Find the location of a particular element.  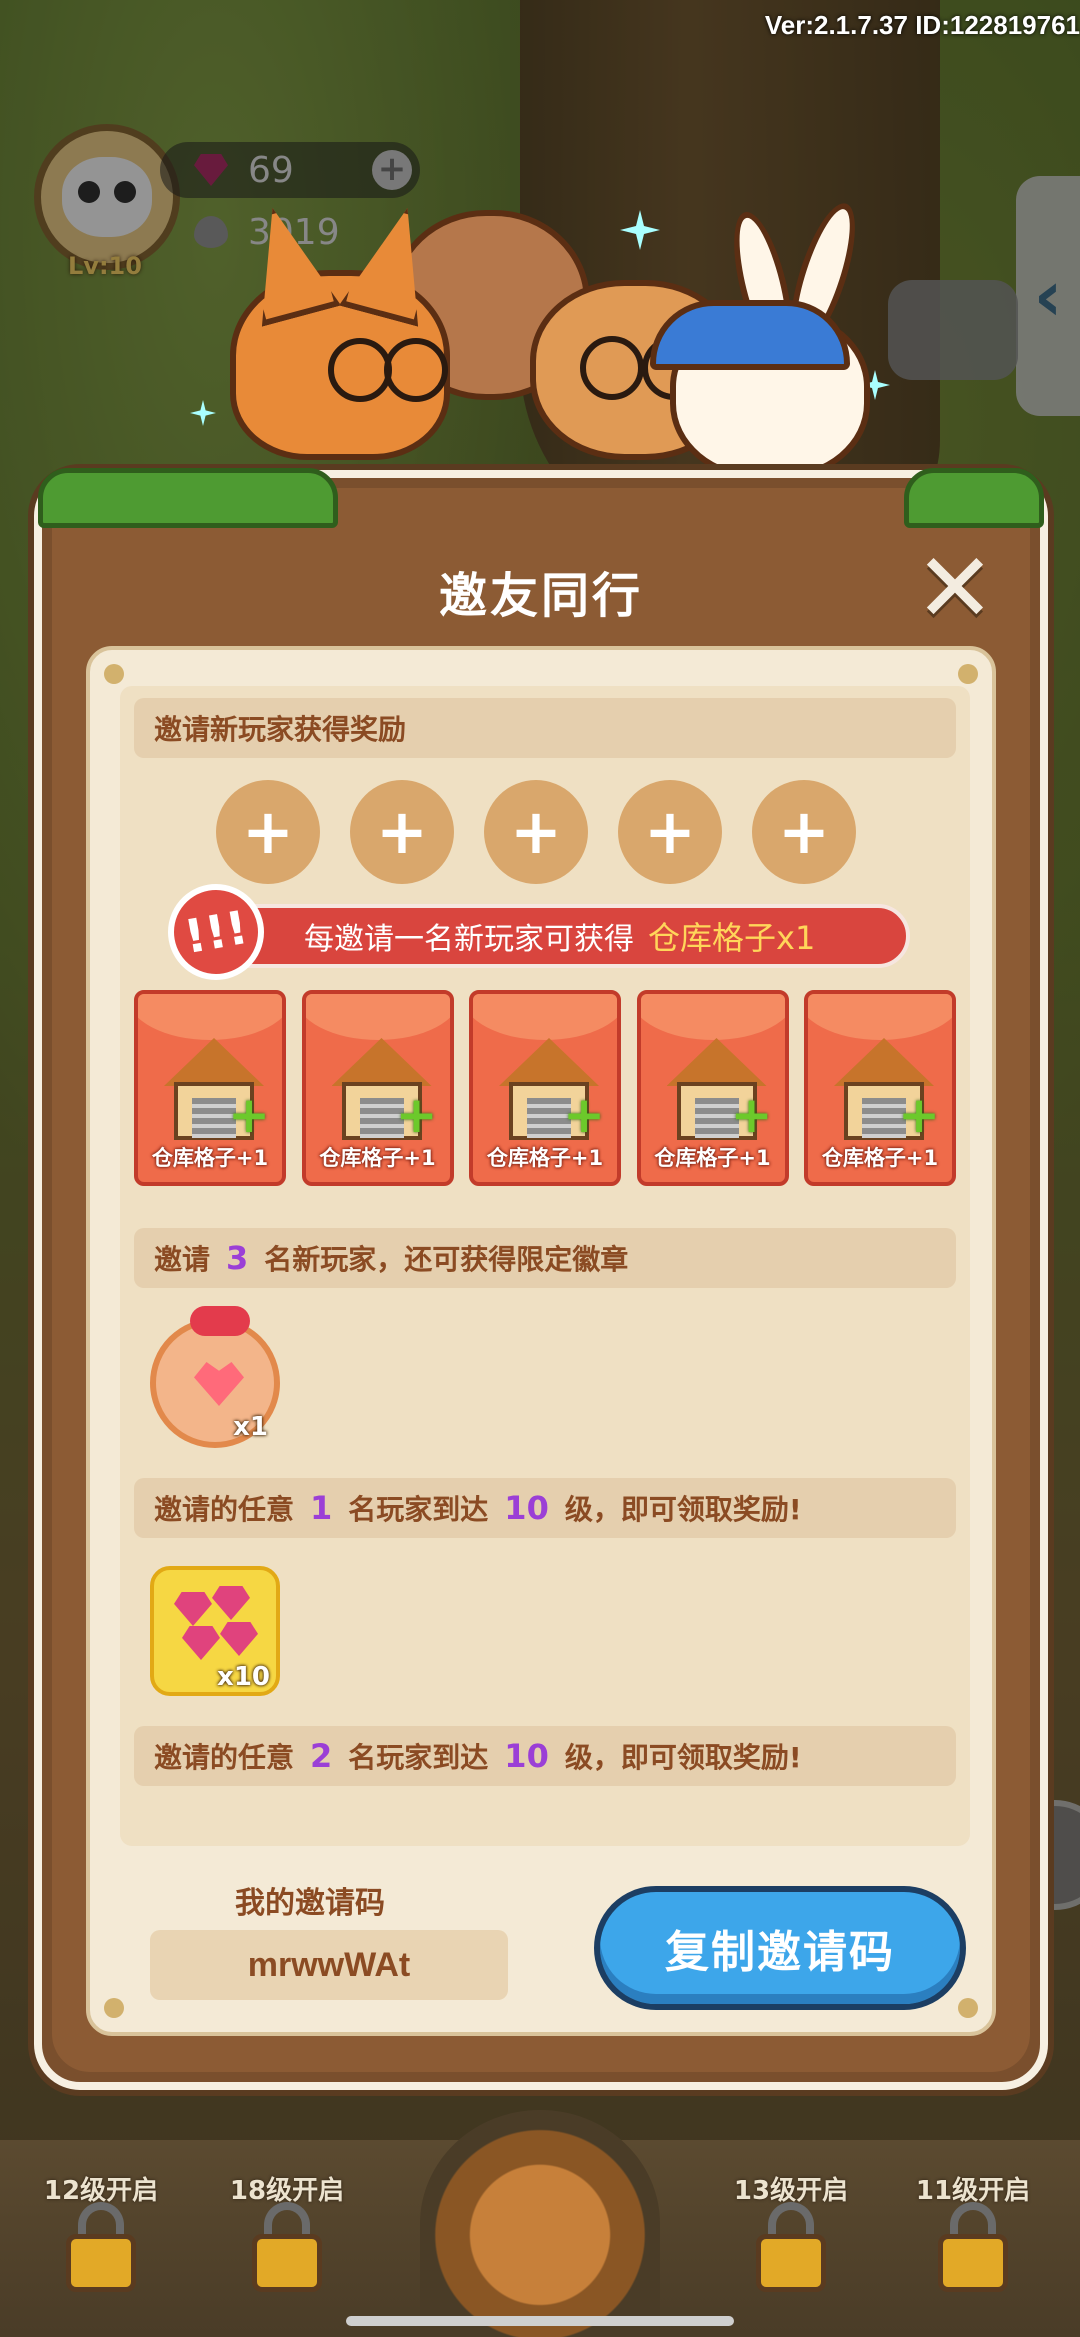

badge-req-num: 3 is located at coordinates (237, 1258).